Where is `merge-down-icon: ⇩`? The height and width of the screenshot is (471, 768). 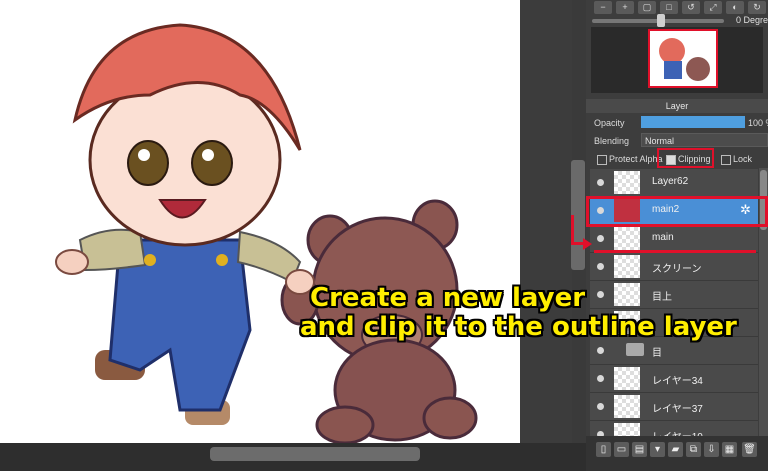
merge-down-icon: ⇩ is located at coordinates (711, 449).